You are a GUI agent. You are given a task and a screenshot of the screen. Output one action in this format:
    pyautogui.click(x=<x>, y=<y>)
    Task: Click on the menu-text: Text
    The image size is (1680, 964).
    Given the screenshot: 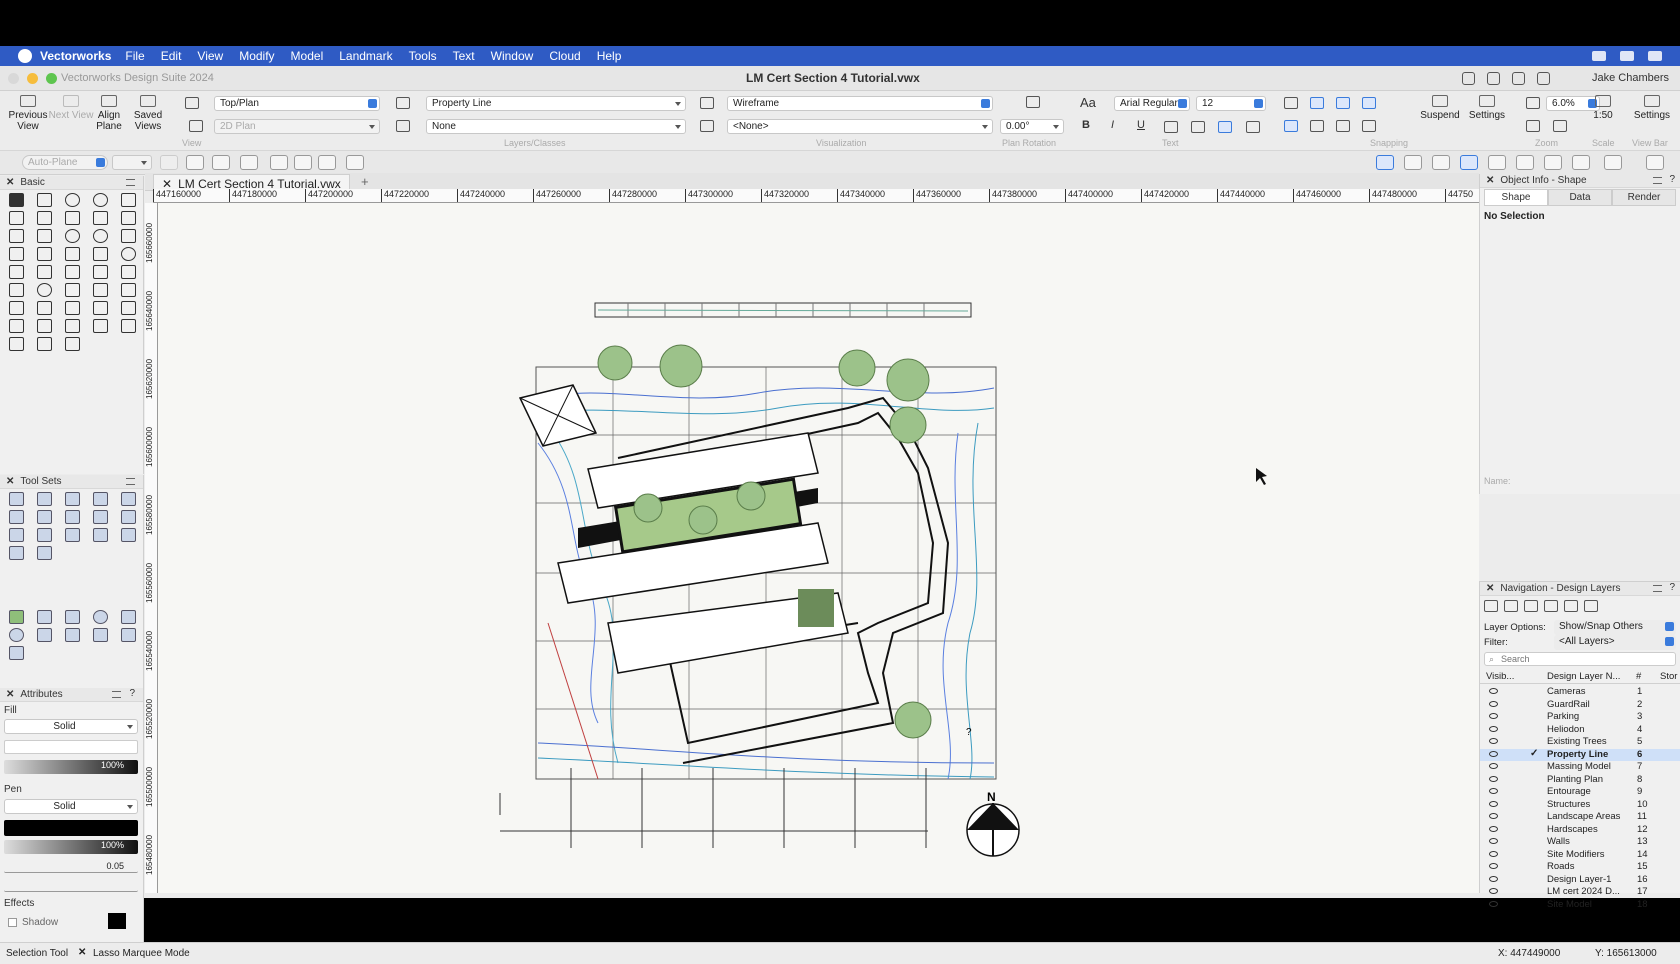 What is the action you would take?
    pyautogui.click(x=464, y=56)
    